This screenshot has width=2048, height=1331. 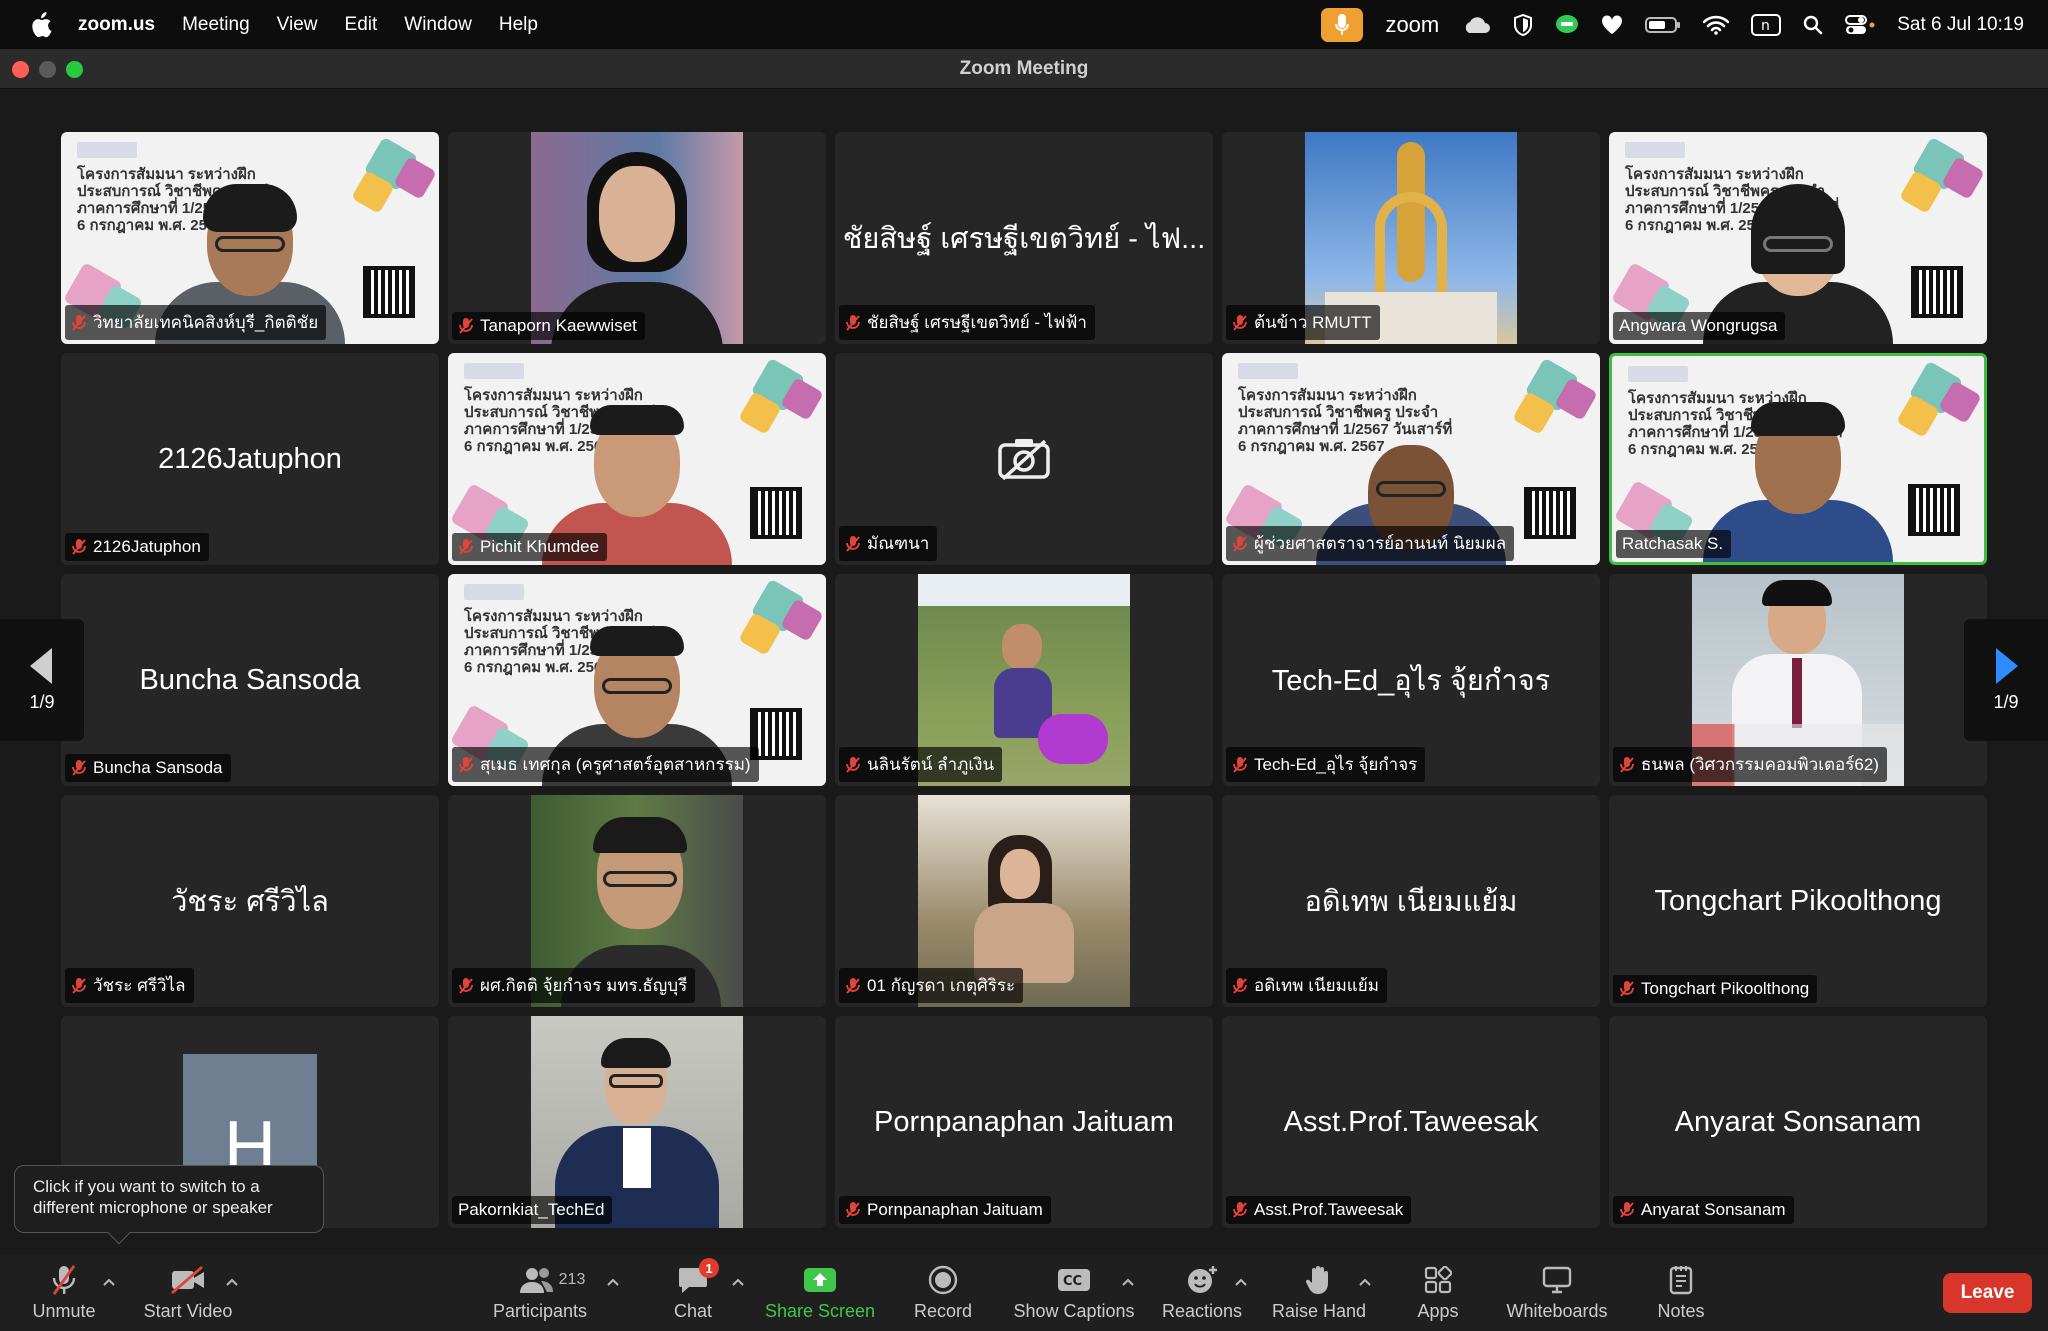 I want to click on participants-label: Participants, so click(x=540, y=1311).